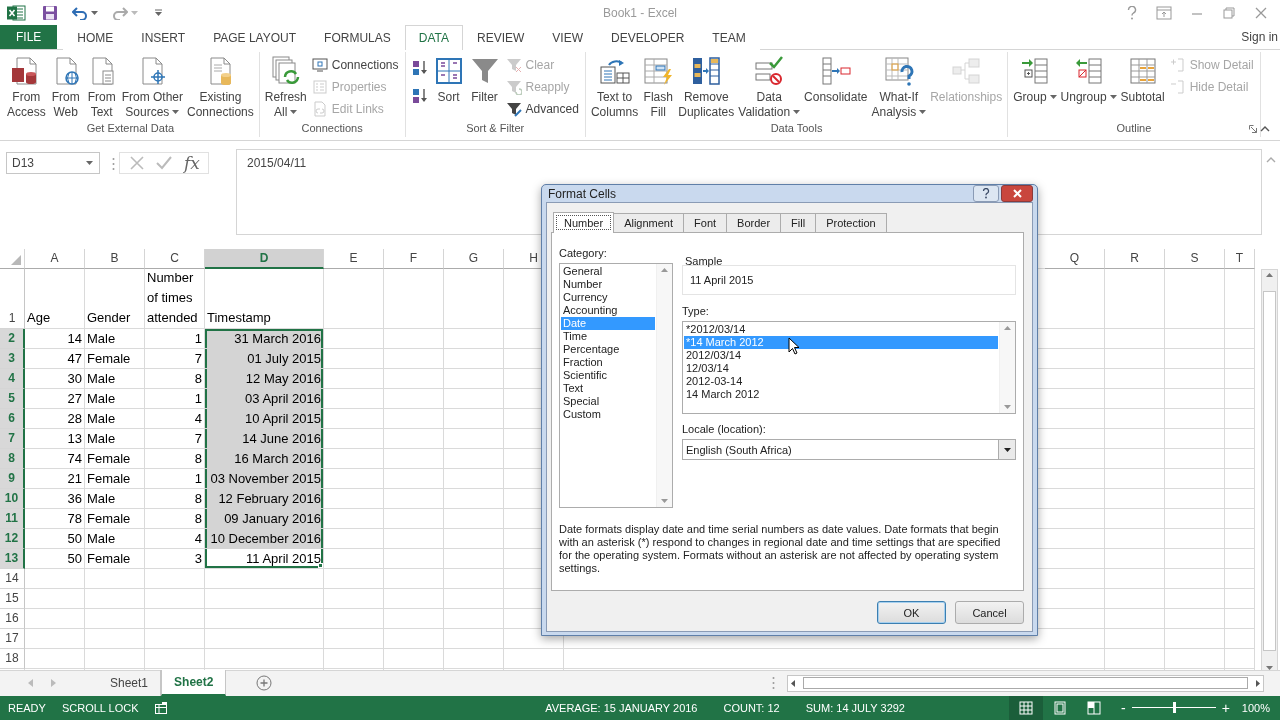 The height and width of the screenshot is (720, 1280). Describe the element at coordinates (1258, 683) in the screenshot. I see `scroll-right-icon` at that location.